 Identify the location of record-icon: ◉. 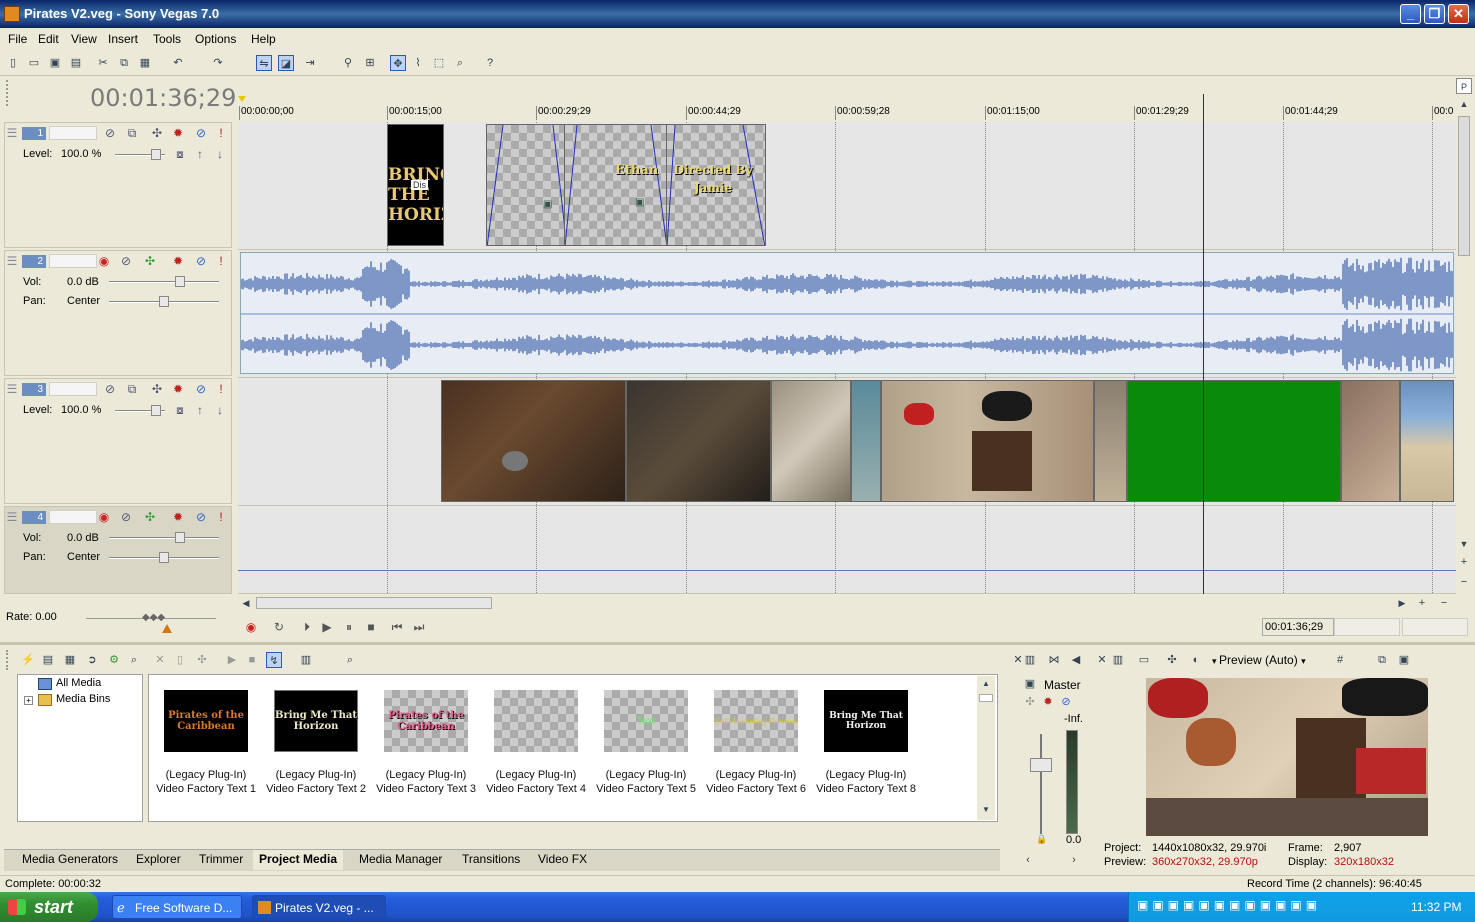
(251, 627).